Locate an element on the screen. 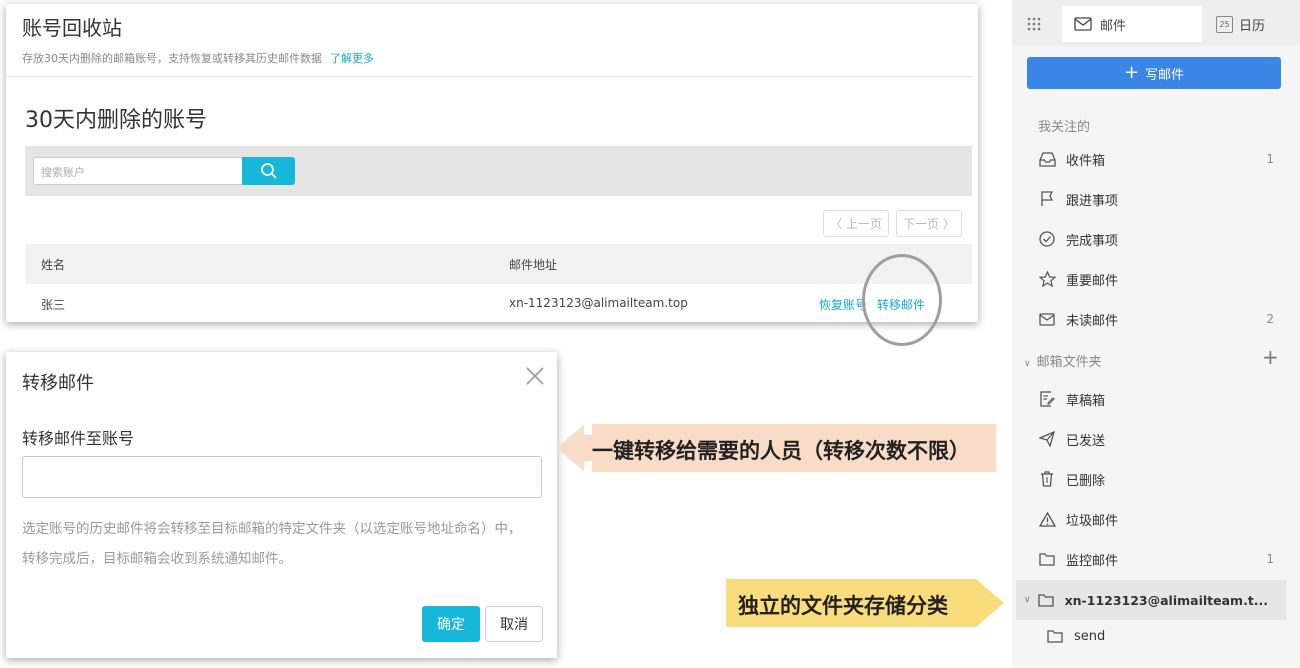 This screenshot has width=1300, height=668. note-line-1: 选定账号的历史邮件将会转移至目标邮箱的特定文件夹（以选定账号地址命名）中， is located at coordinates (272, 529).